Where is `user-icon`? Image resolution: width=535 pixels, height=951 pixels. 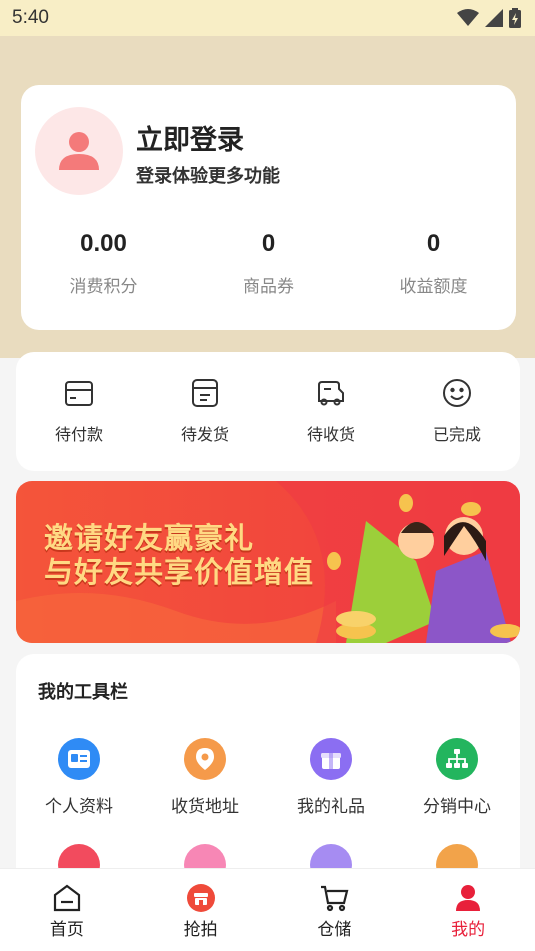
user-icon is located at coordinates (468, 898).